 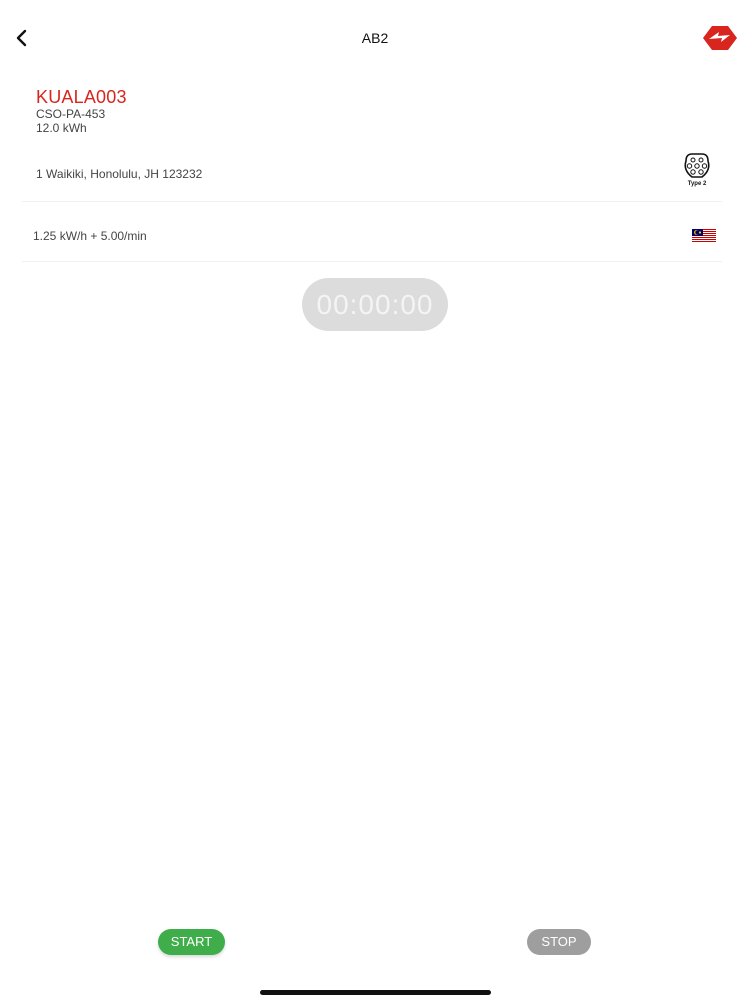 I want to click on station-name: KUALA003, so click(x=81, y=97).